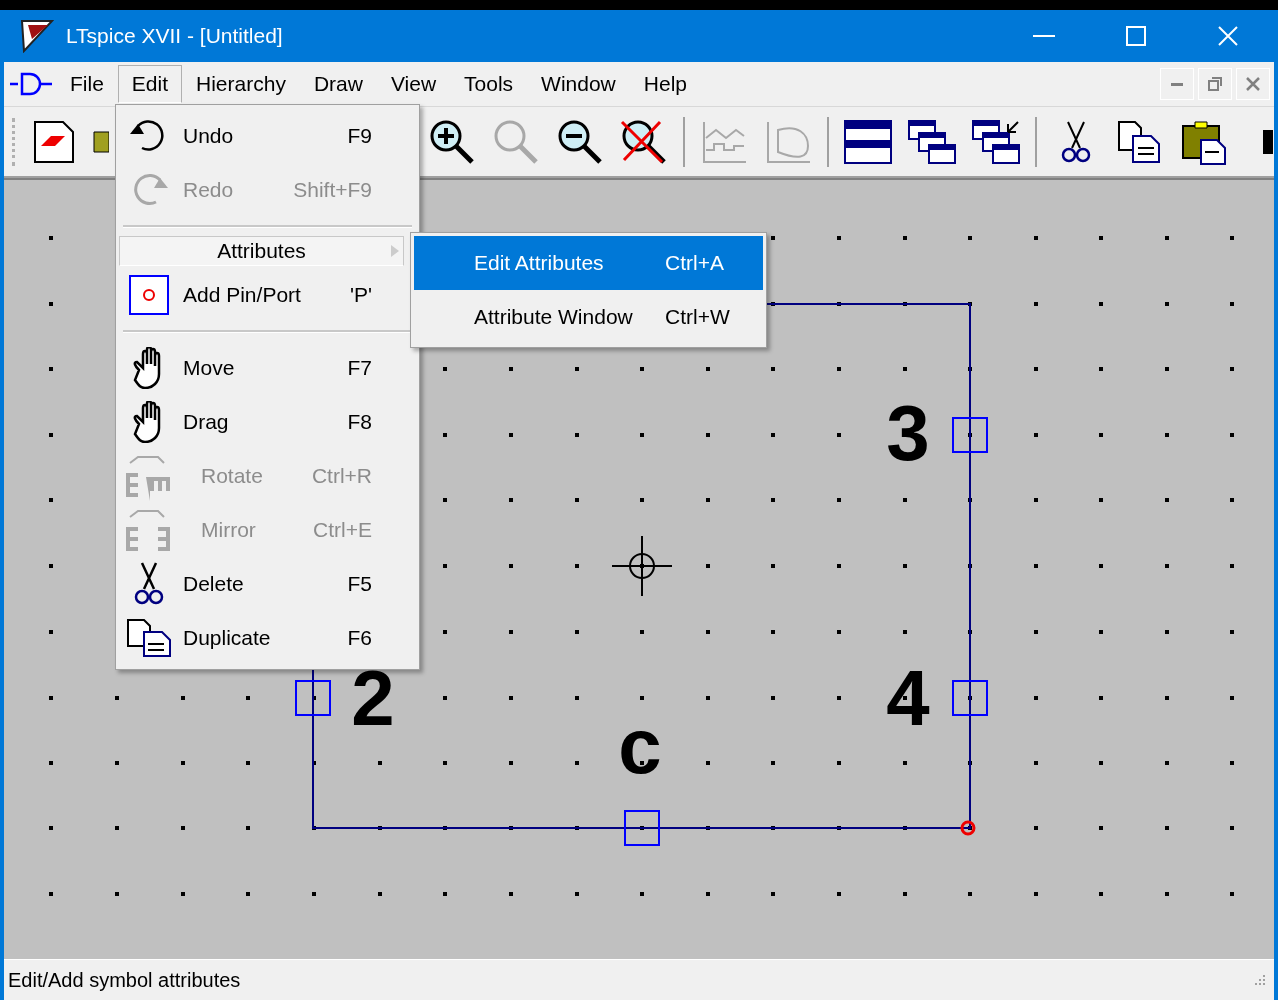 This screenshot has width=1278, height=1000. What do you see at coordinates (124, 980) in the screenshot?
I see `status-text: Edit/Add symbol attributes` at bounding box center [124, 980].